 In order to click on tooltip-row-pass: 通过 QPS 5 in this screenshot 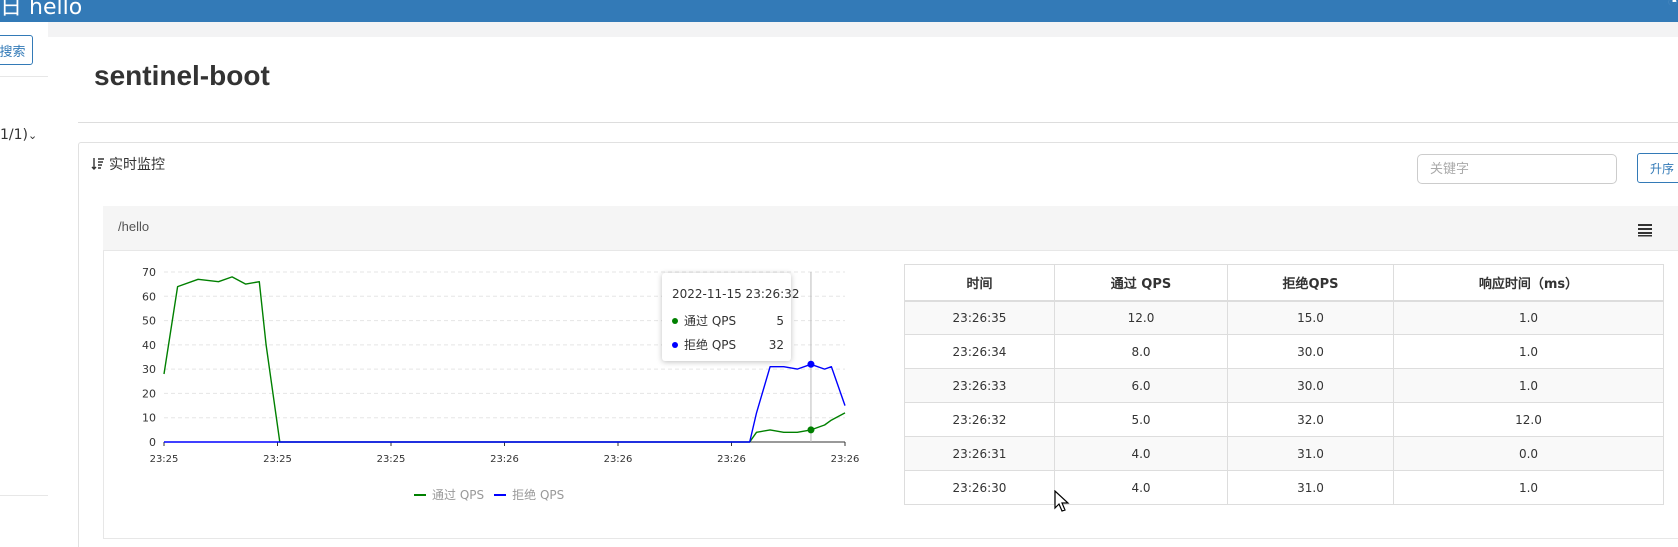, I will do `click(728, 320)`.